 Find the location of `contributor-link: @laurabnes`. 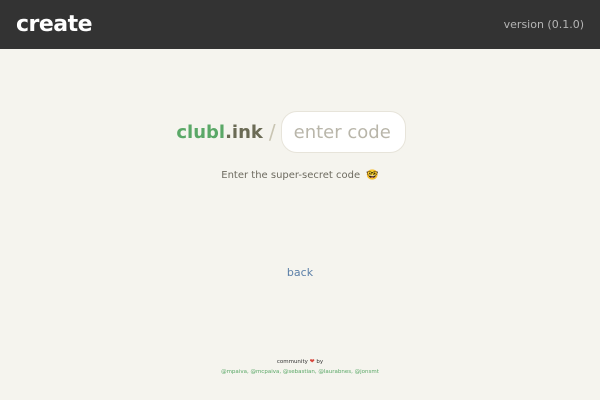

contributor-link: @laurabnes is located at coordinates (334, 372).